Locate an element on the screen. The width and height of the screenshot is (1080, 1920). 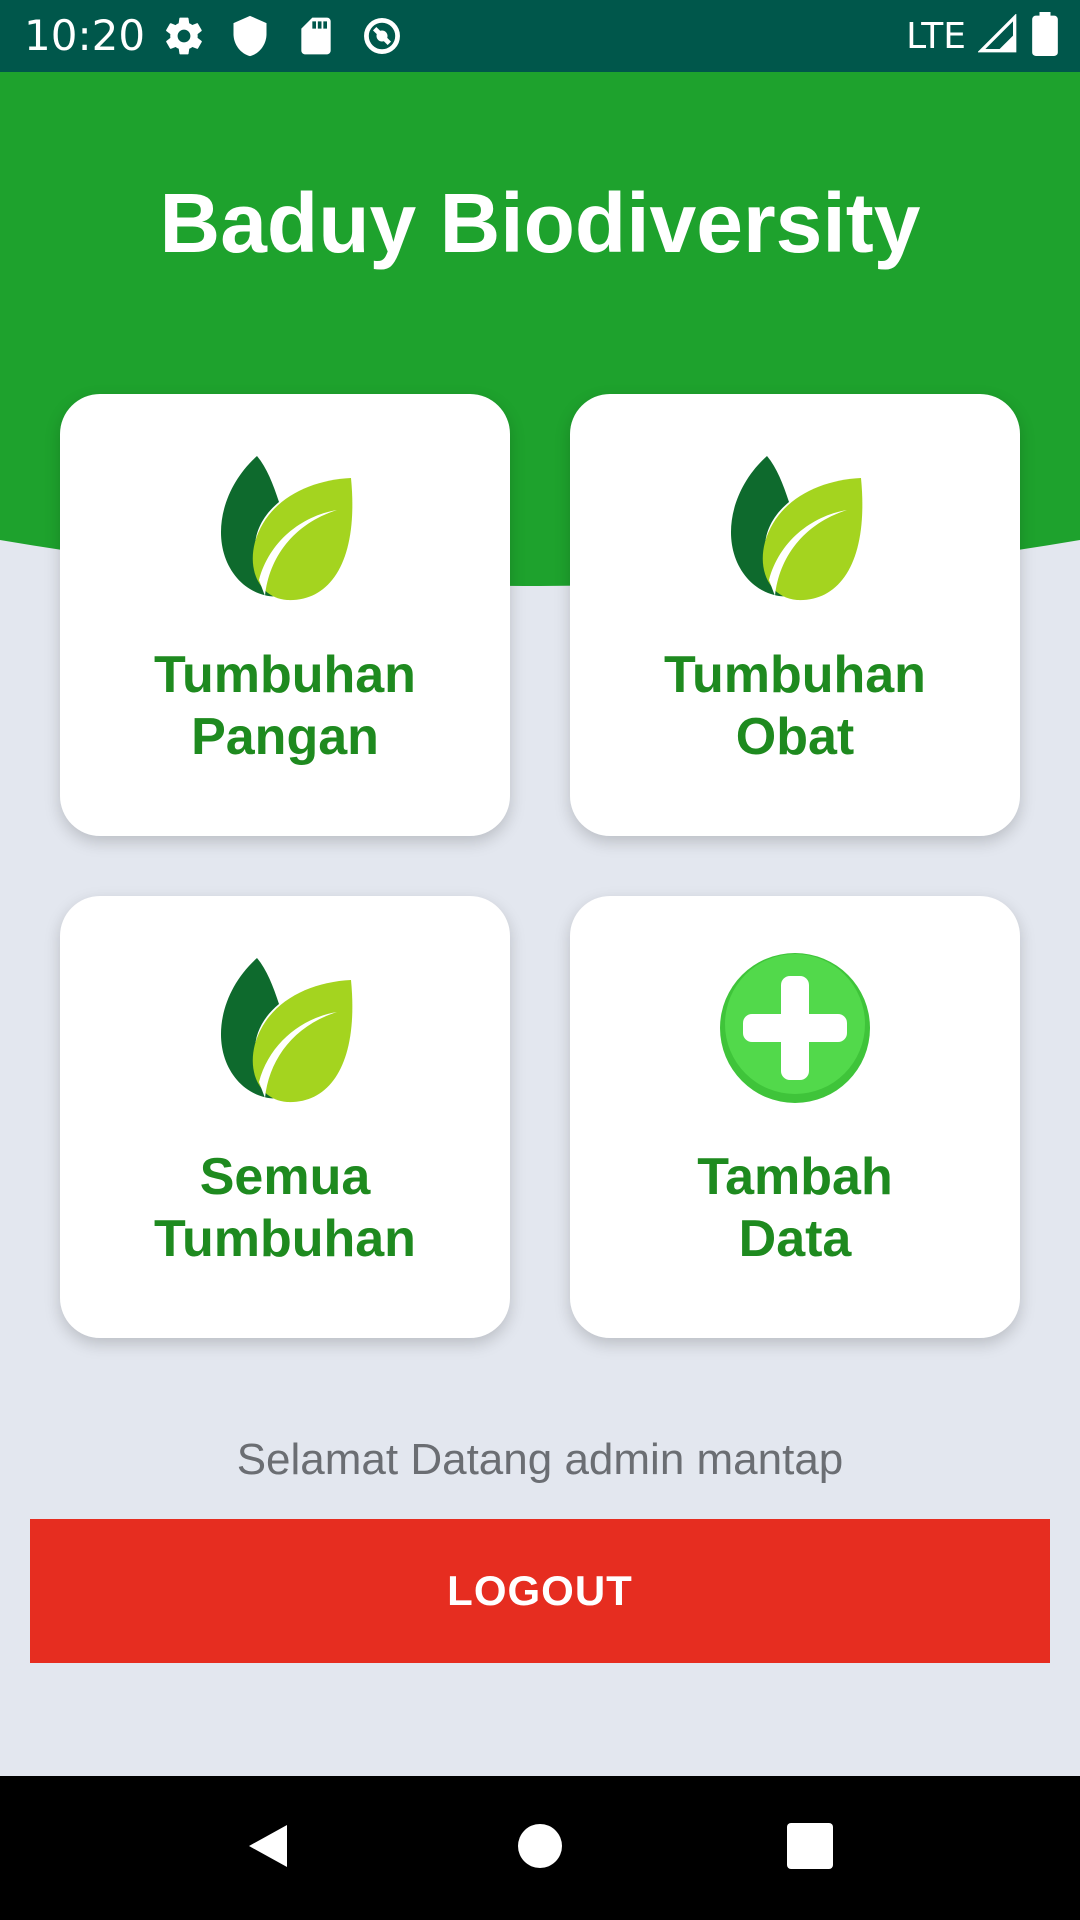
menu-card-line2: Tumbuhan is located at coordinates (285, 1239).